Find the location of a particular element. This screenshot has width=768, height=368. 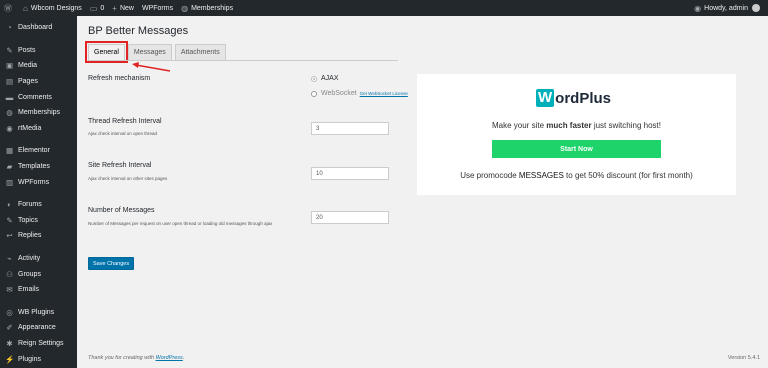

sidebar-item-pages: ▤ Pages is located at coordinates (38, 82).